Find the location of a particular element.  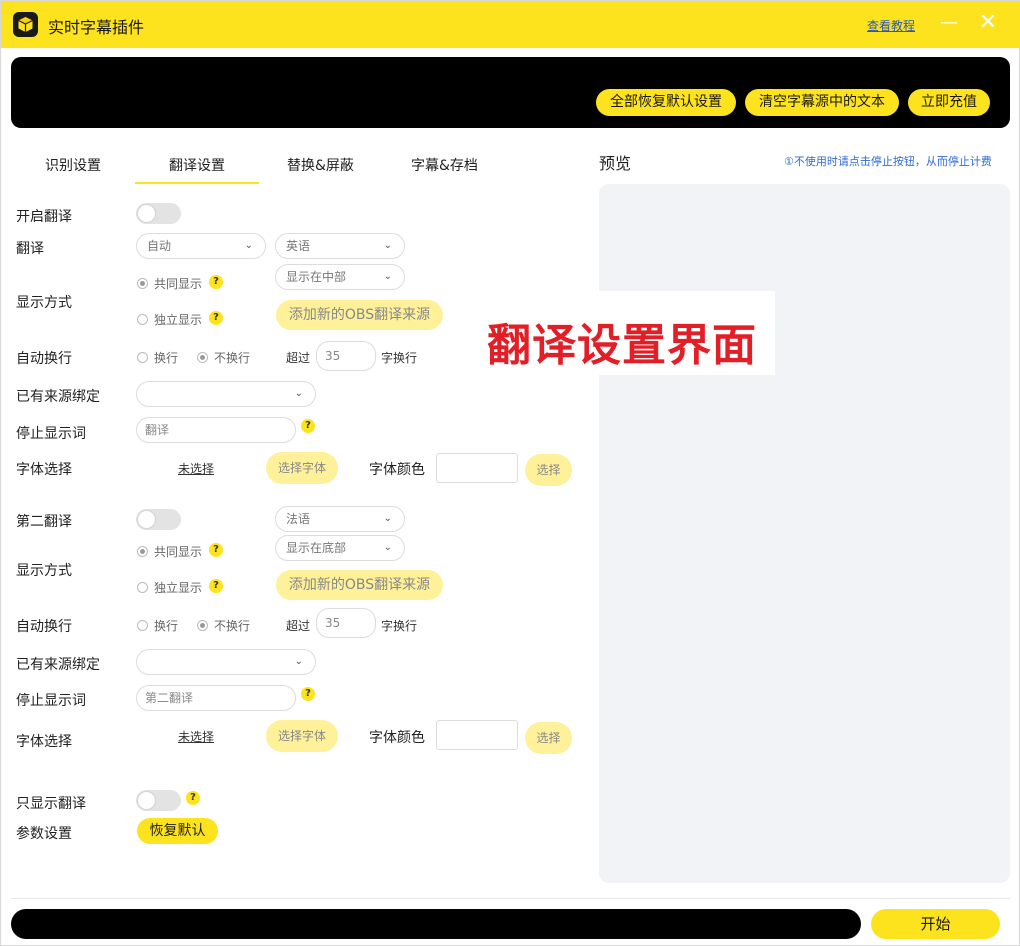

top-banner: 全部恢复默认设置 清空字幕源中的文本 立即充值 is located at coordinates (510, 92).